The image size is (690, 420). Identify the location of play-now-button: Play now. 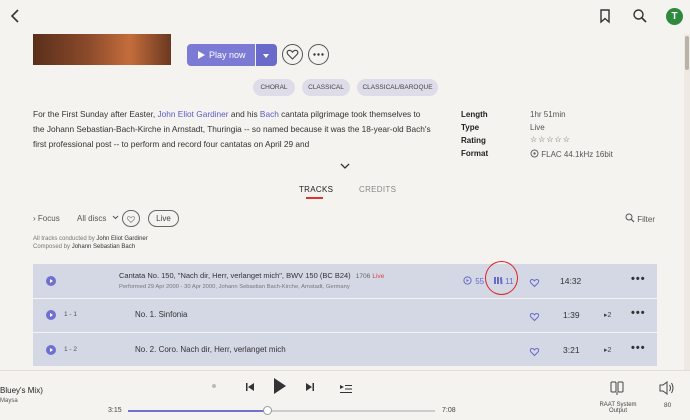
(221, 55).